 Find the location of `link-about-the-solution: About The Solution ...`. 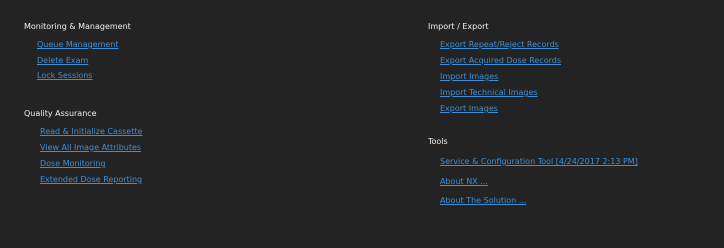

link-about-the-solution: About The Solution ... is located at coordinates (483, 200).